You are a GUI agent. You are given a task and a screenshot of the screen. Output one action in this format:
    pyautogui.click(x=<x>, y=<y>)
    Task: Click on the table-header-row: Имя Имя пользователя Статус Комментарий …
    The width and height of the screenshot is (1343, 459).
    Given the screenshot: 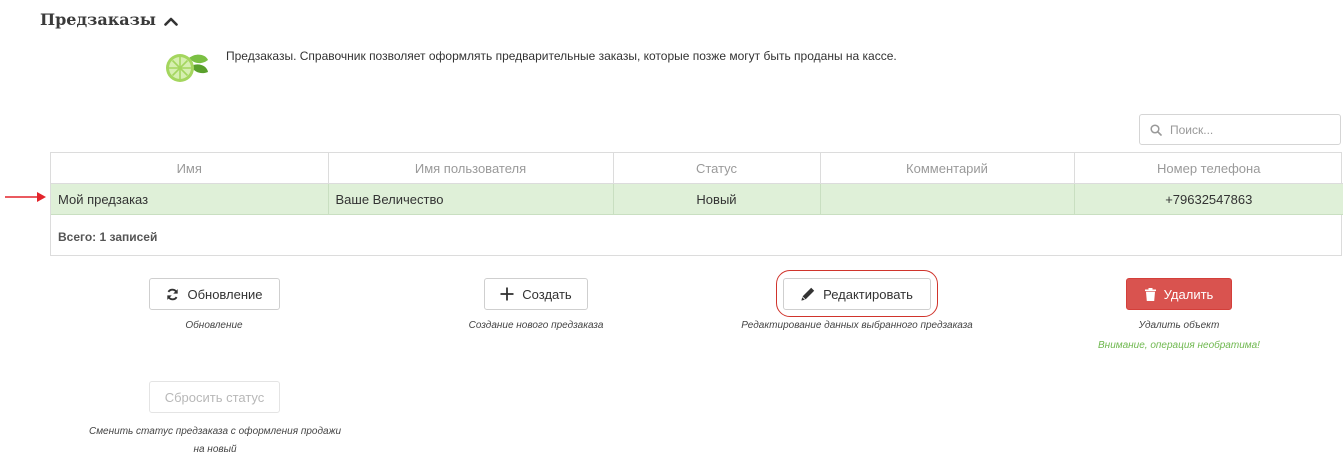 What is the action you would take?
    pyautogui.click(x=697, y=168)
    